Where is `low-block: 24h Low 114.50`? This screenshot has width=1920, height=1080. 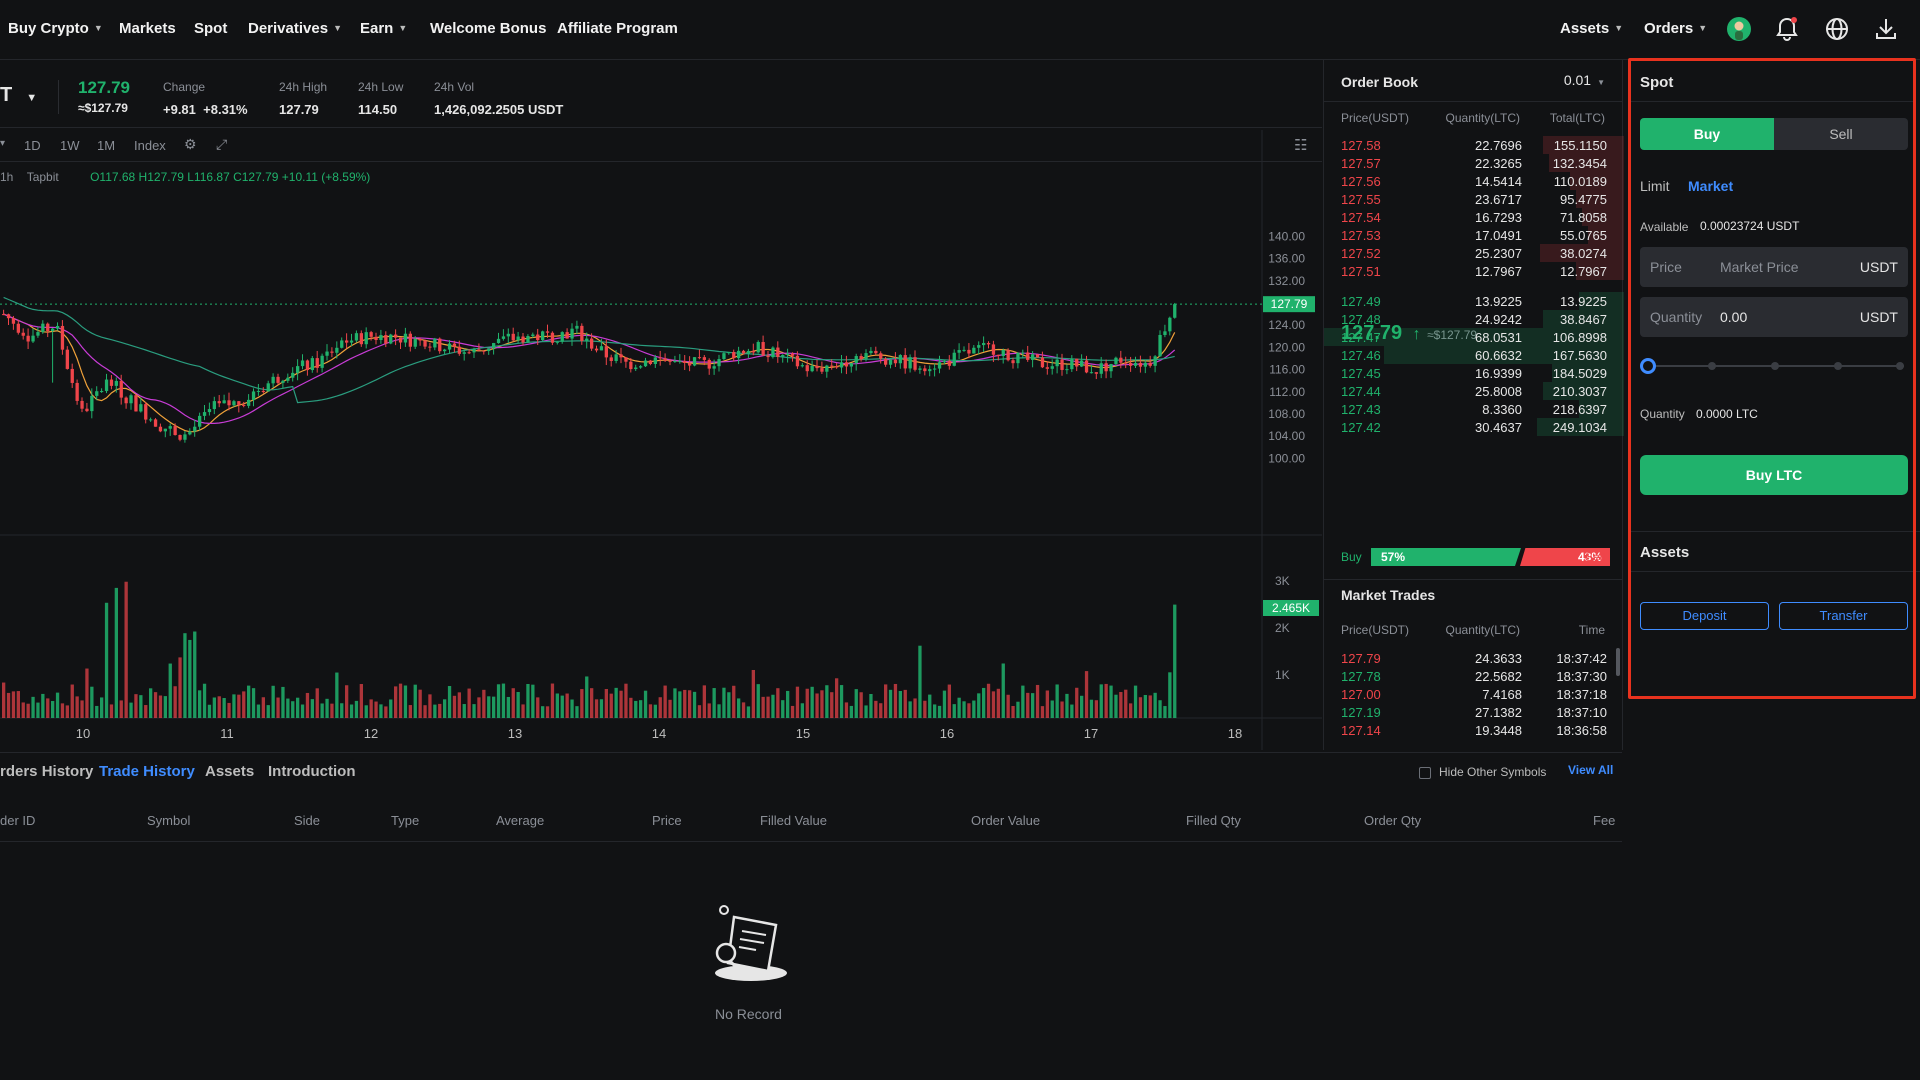
low-block: 24h Low 114.50 is located at coordinates (380, 98).